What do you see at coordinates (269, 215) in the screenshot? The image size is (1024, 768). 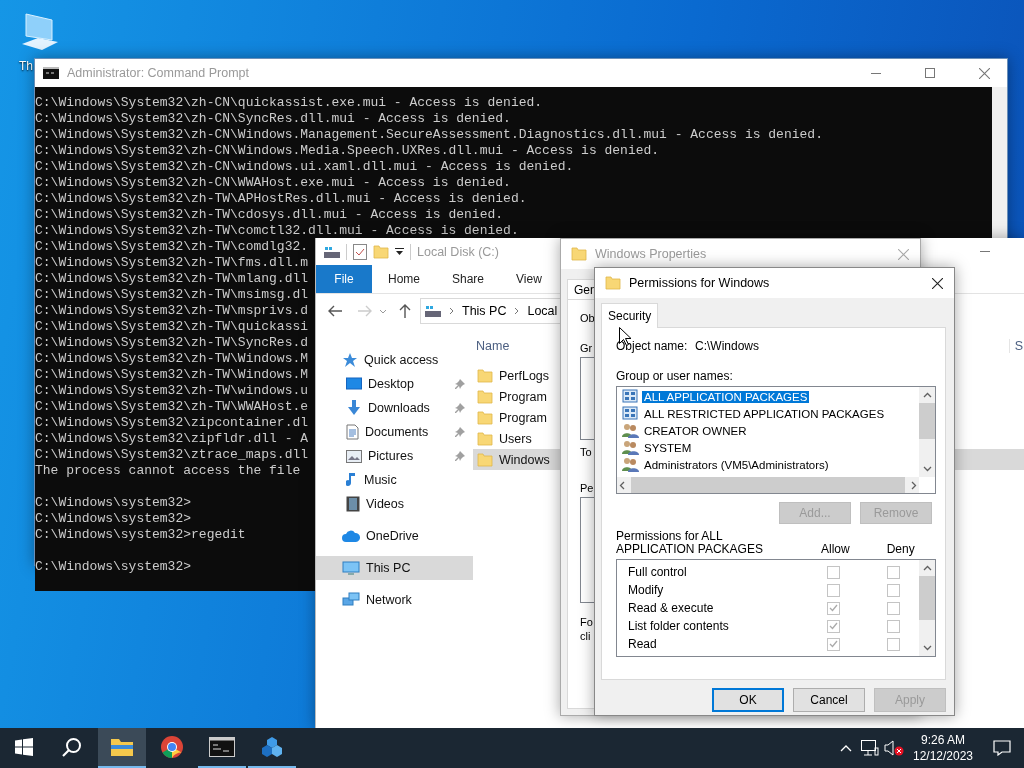 I see `console-line: C:\Windows\System32\zh-TW\cdosys.dll.mui - Access is denied.` at bounding box center [269, 215].